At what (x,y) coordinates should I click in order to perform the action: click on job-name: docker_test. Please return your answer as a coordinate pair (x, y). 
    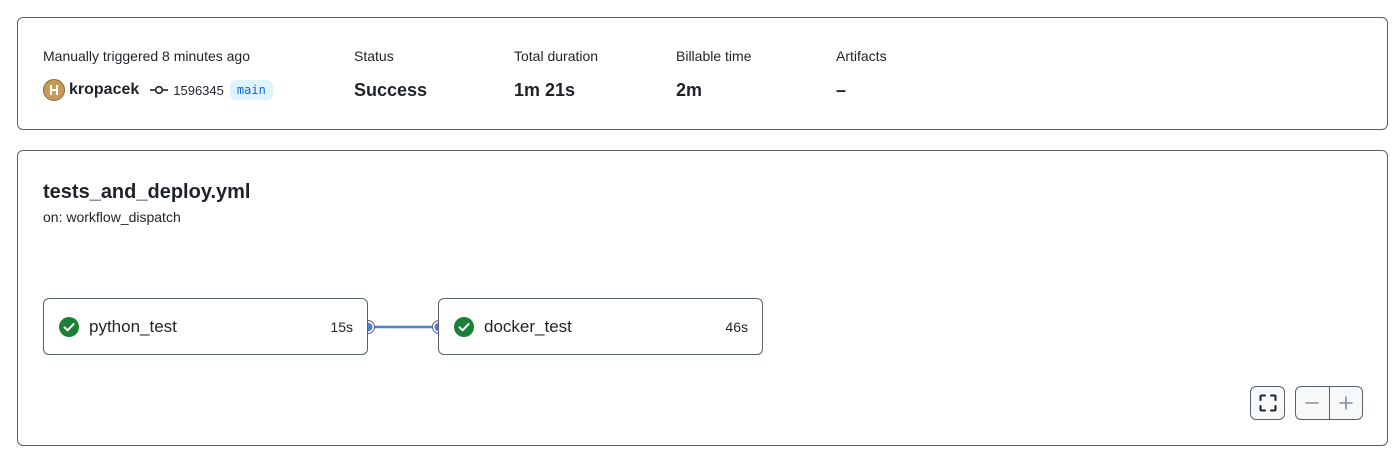
    Looking at the image, I should click on (528, 326).